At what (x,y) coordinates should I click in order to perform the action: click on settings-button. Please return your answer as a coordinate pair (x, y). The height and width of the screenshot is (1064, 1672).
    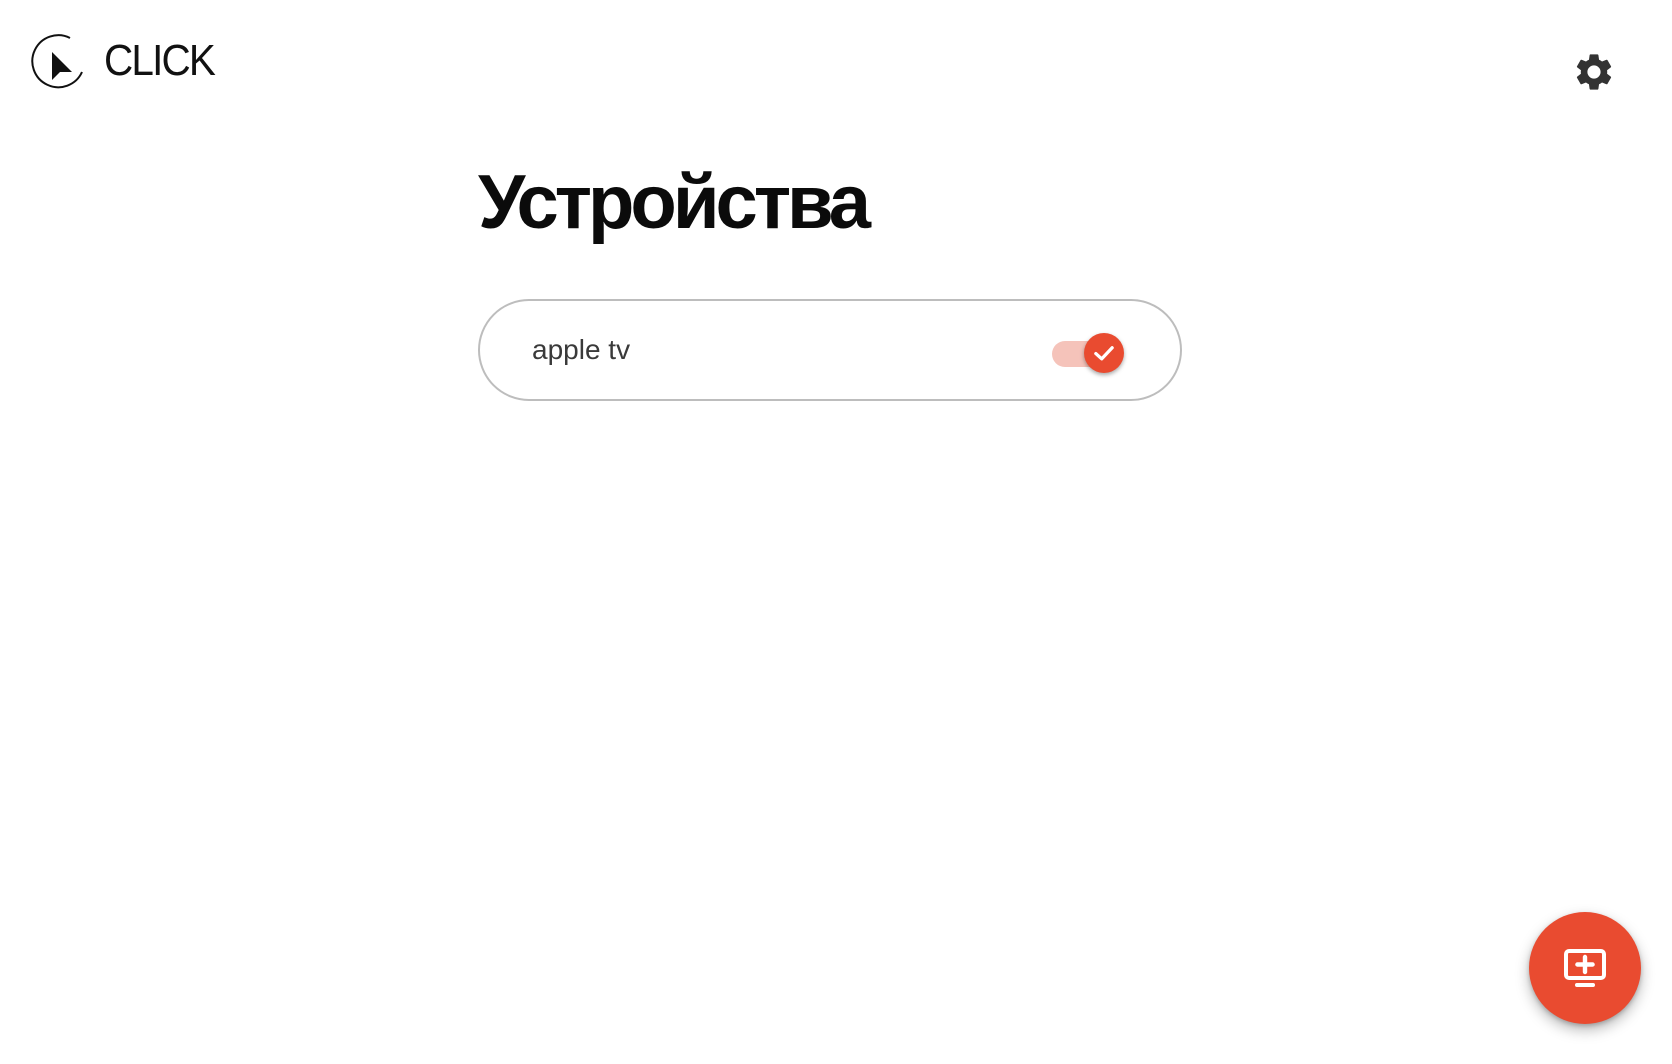
    Looking at the image, I should click on (1594, 72).